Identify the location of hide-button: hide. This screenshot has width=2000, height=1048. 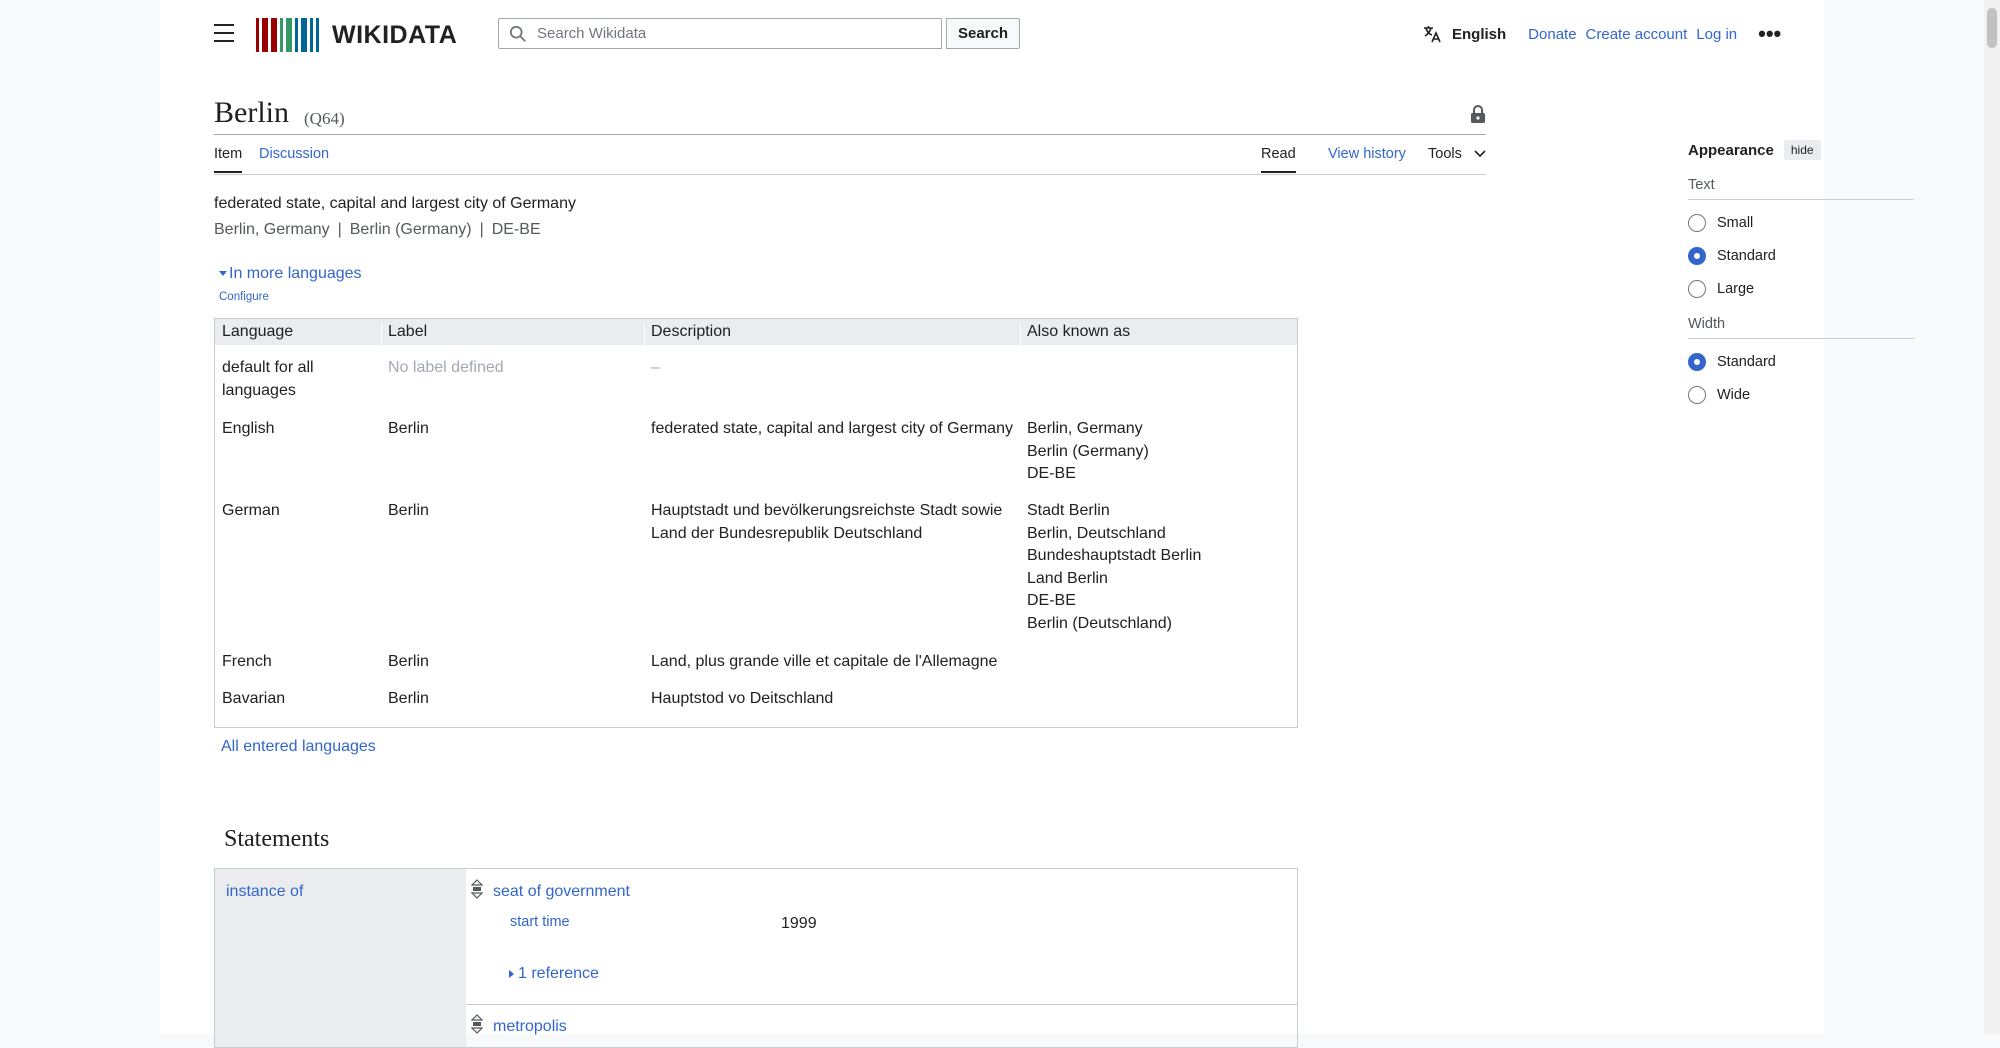
(1802, 150).